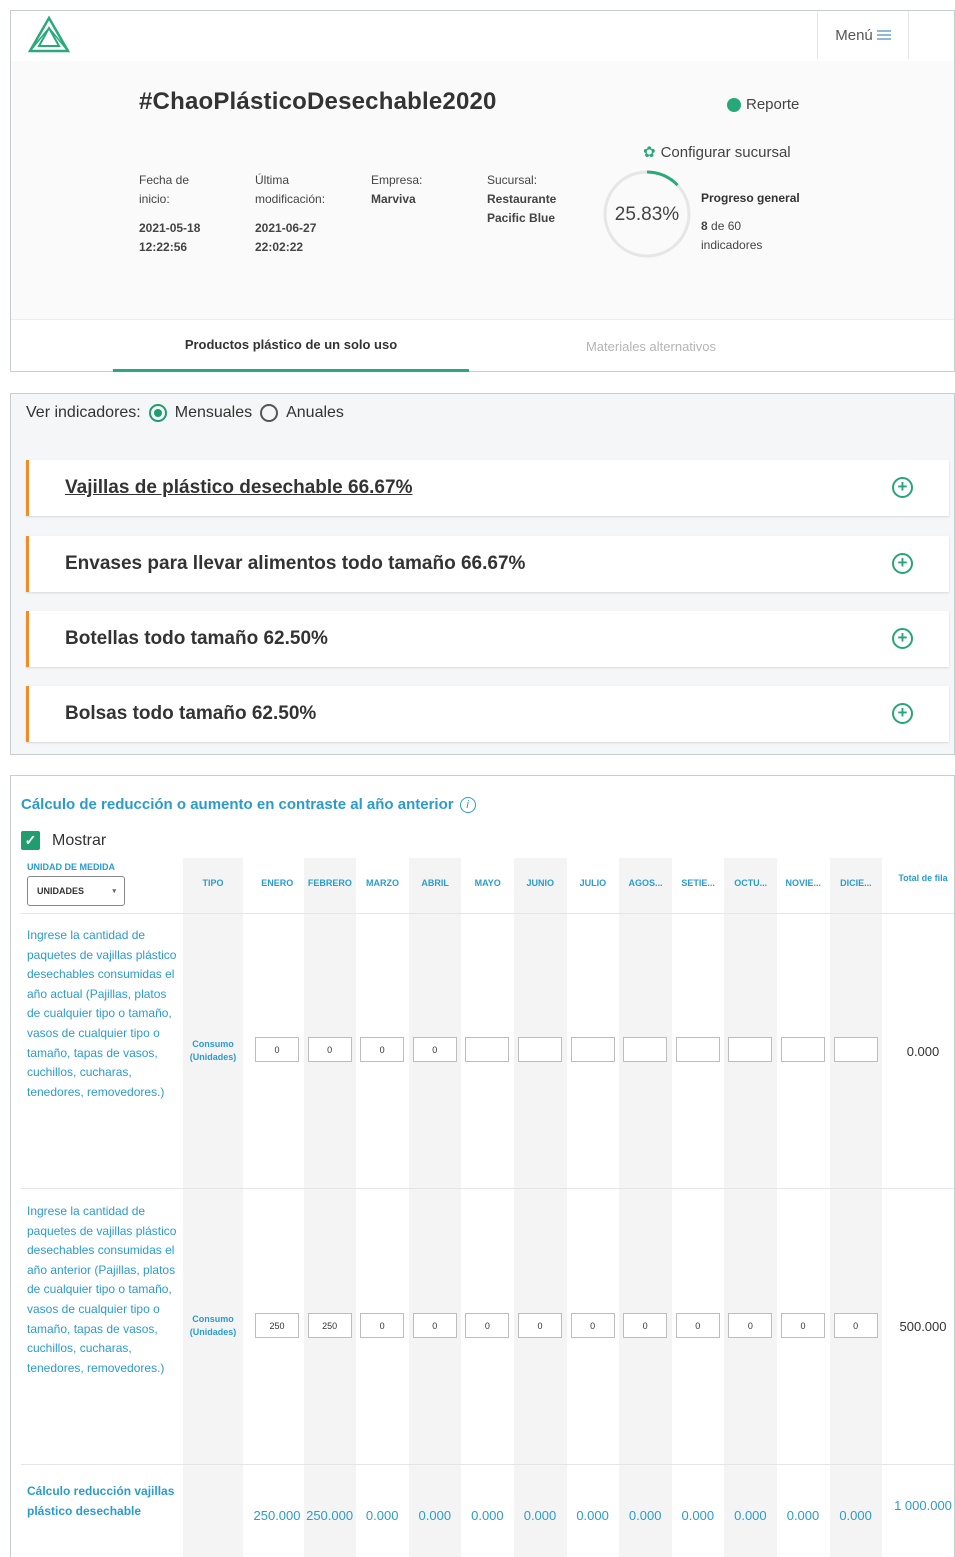 Image resolution: width=955 pixels, height=1557 pixels. What do you see at coordinates (649, 152) in the screenshot?
I see `gear-icon: ✿` at bounding box center [649, 152].